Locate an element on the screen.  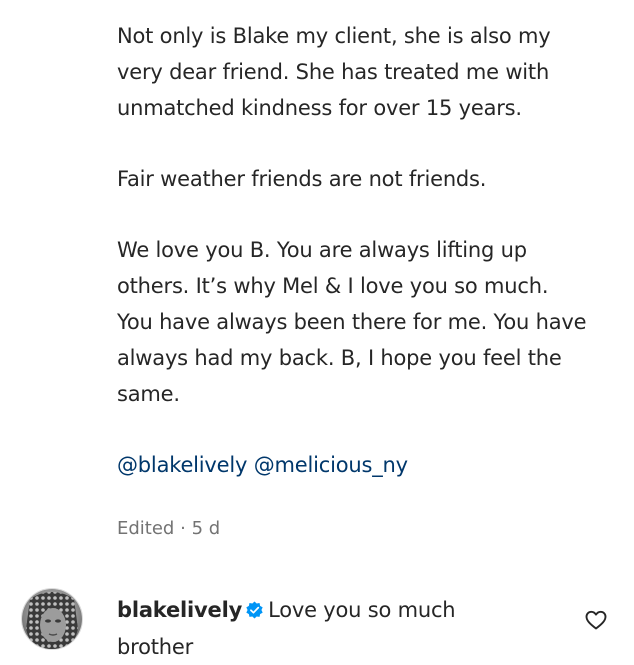
caption-paragraph-2: Fair weather friends are not friends. is located at coordinates (302, 179).